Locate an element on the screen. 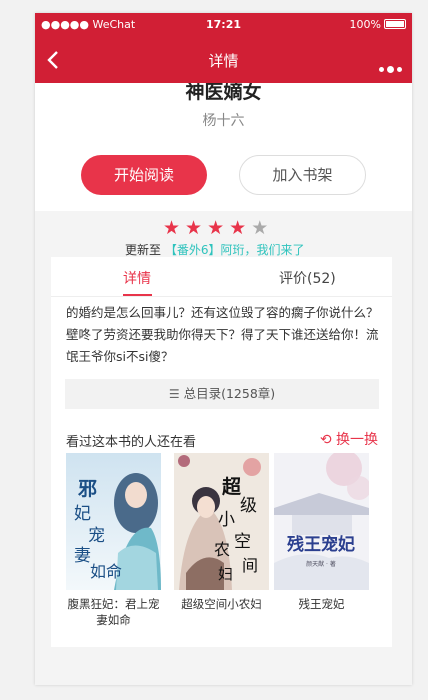 This screenshot has height=700, width=428. svg-text: 邪 is located at coordinates (87, 489).